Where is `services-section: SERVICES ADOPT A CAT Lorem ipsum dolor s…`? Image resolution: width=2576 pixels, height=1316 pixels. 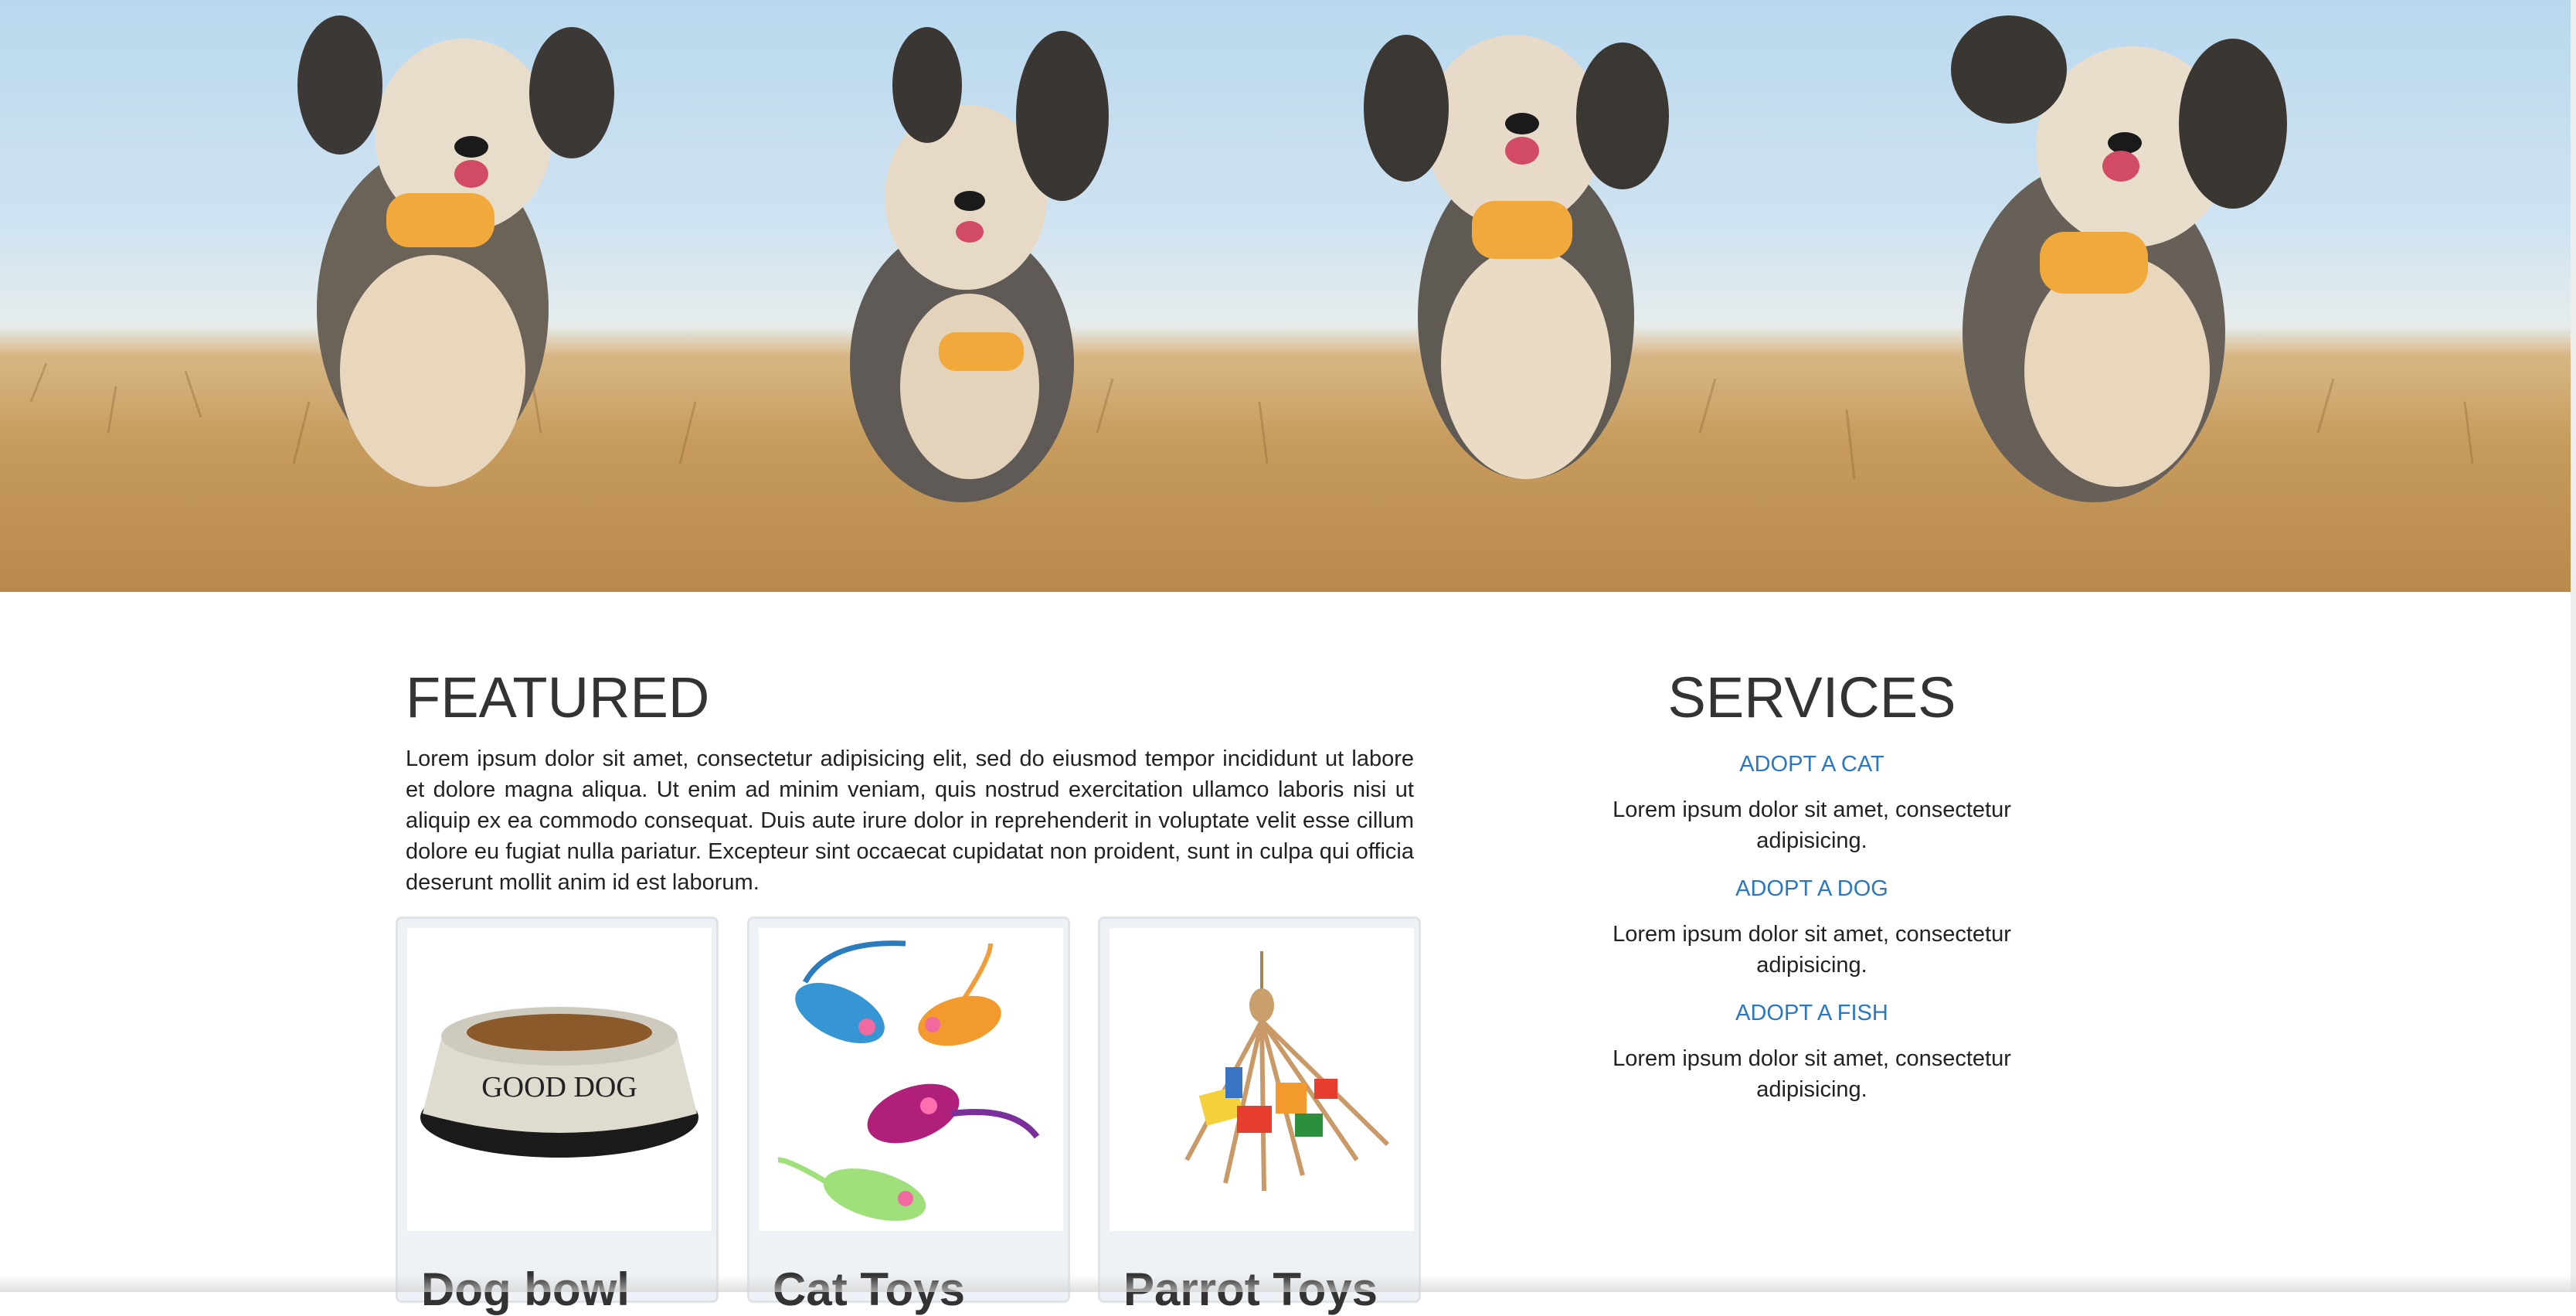
services-section: SERVICES ADOPT A CAT Lorem ipsum dolor s… is located at coordinates (1811, 885).